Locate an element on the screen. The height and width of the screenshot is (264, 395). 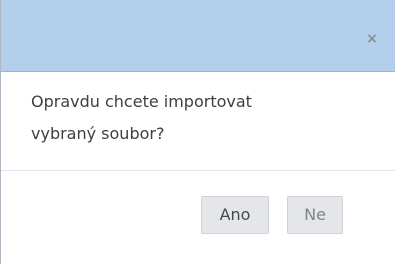
dialog-divider is located at coordinates (198, 170).